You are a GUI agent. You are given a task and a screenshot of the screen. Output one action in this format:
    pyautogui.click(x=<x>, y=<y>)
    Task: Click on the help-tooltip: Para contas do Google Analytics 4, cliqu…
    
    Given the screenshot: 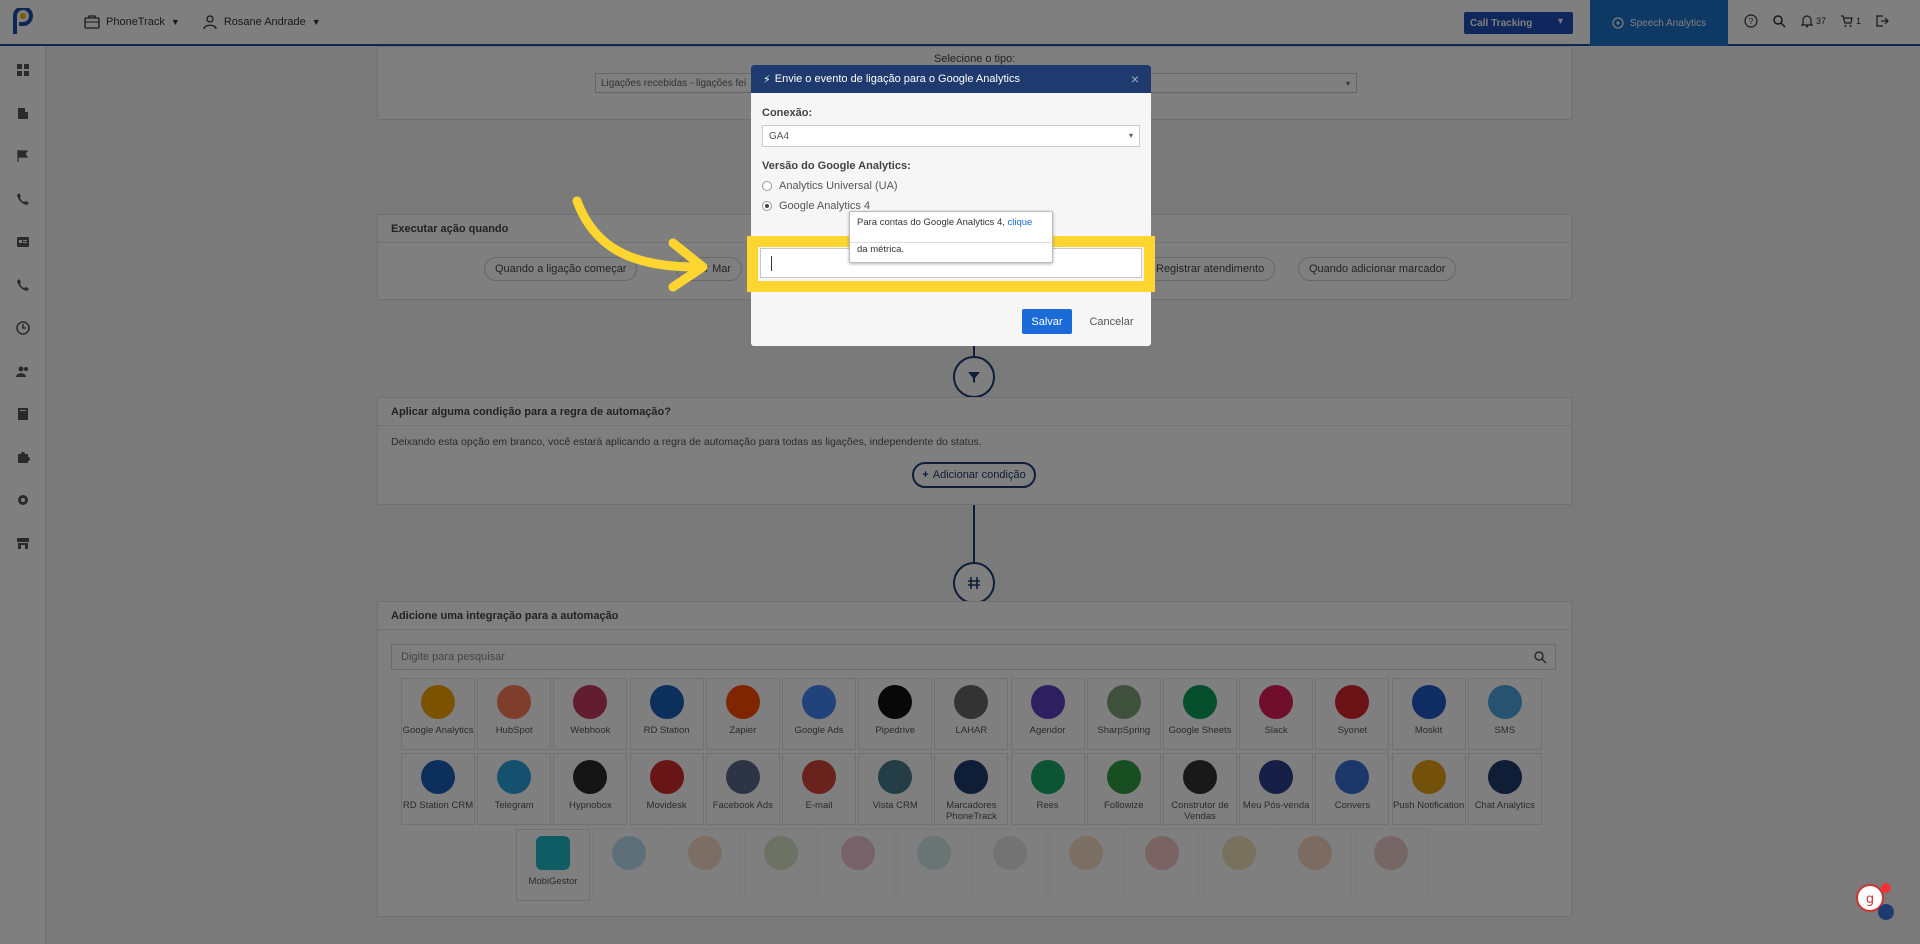 What is the action you would take?
    pyautogui.click(x=951, y=237)
    